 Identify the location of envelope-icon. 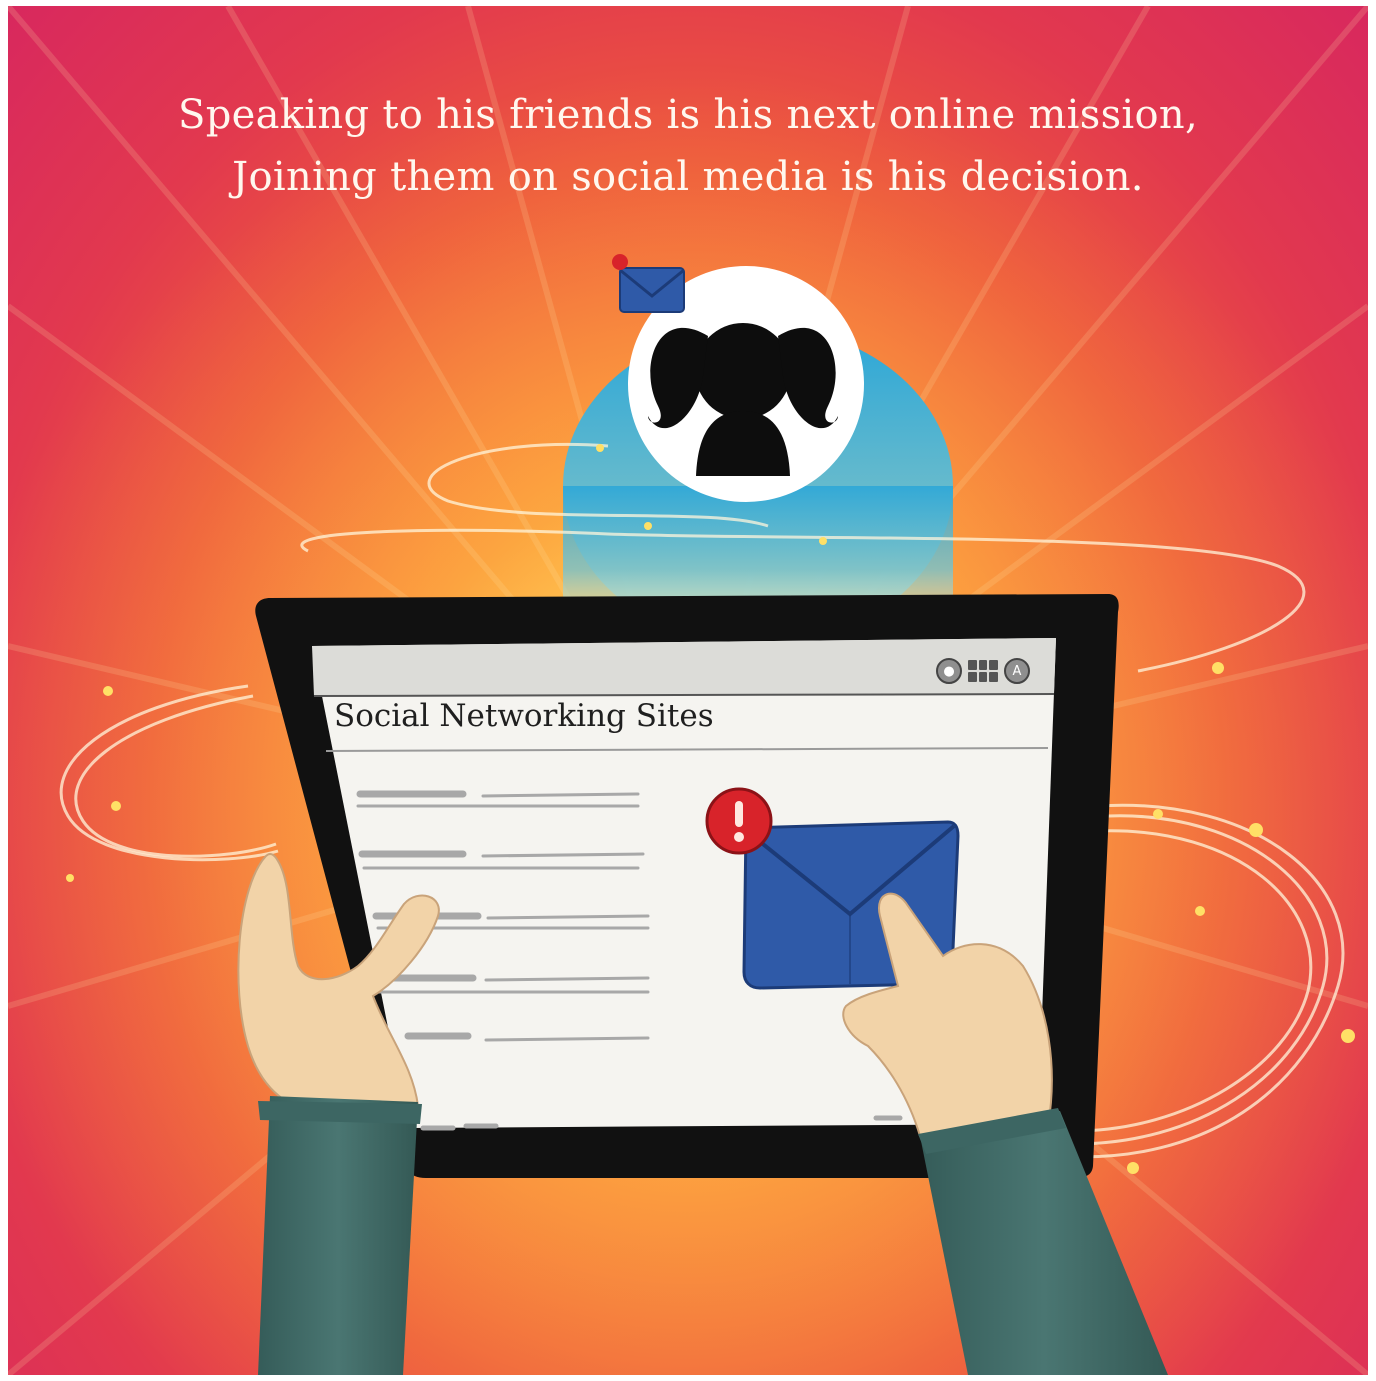
(648, 283).